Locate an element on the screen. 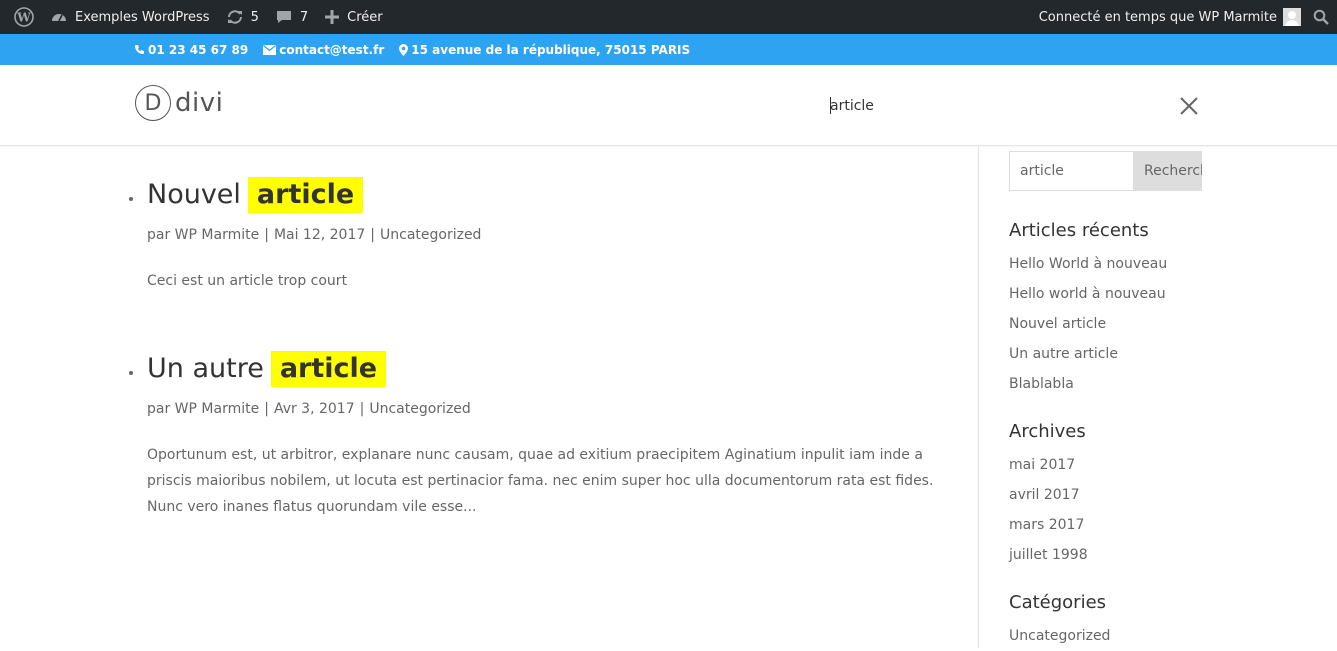 The width and height of the screenshot is (1337, 651). site-logo: D divi is located at coordinates (179, 103).